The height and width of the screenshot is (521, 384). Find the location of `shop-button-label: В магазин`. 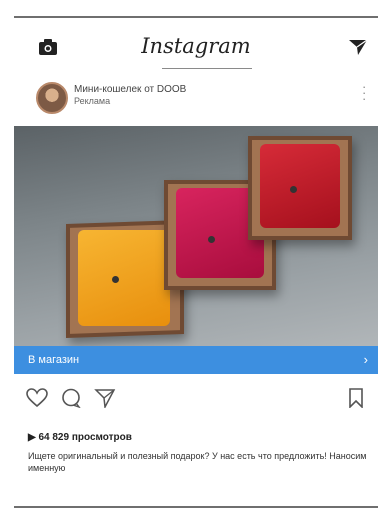

shop-button-label: В магазин is located at coordinates (54, 360).